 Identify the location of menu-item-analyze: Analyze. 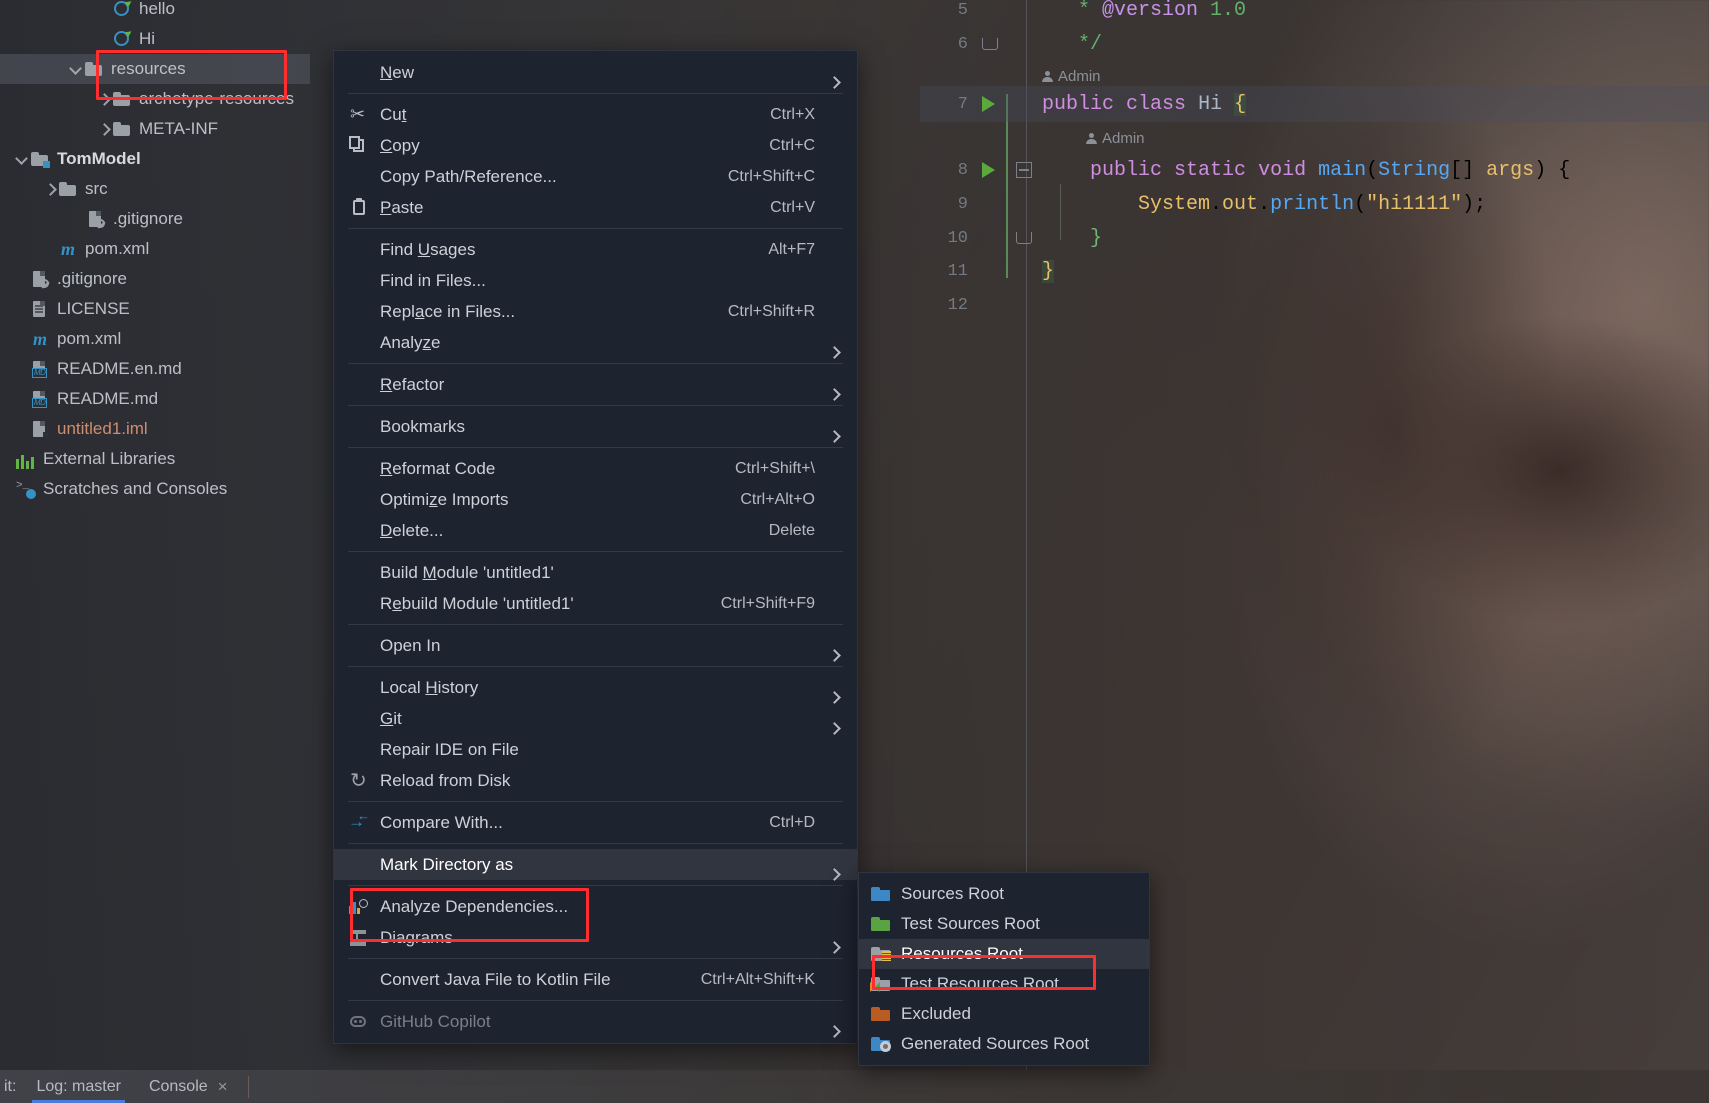
(595, 342).